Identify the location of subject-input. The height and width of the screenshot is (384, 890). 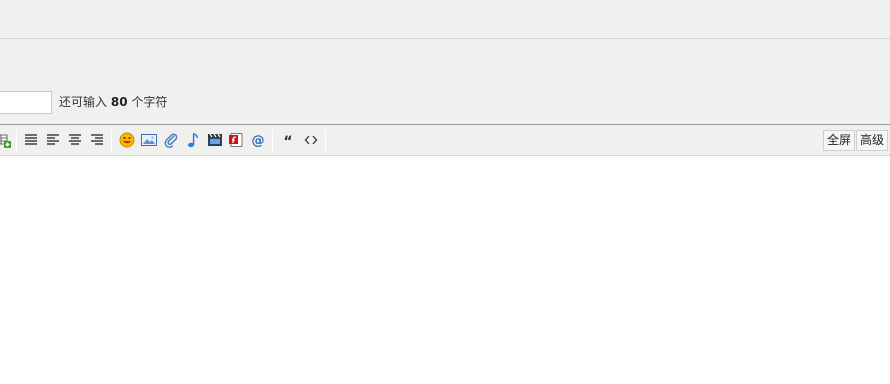
(26, 102).